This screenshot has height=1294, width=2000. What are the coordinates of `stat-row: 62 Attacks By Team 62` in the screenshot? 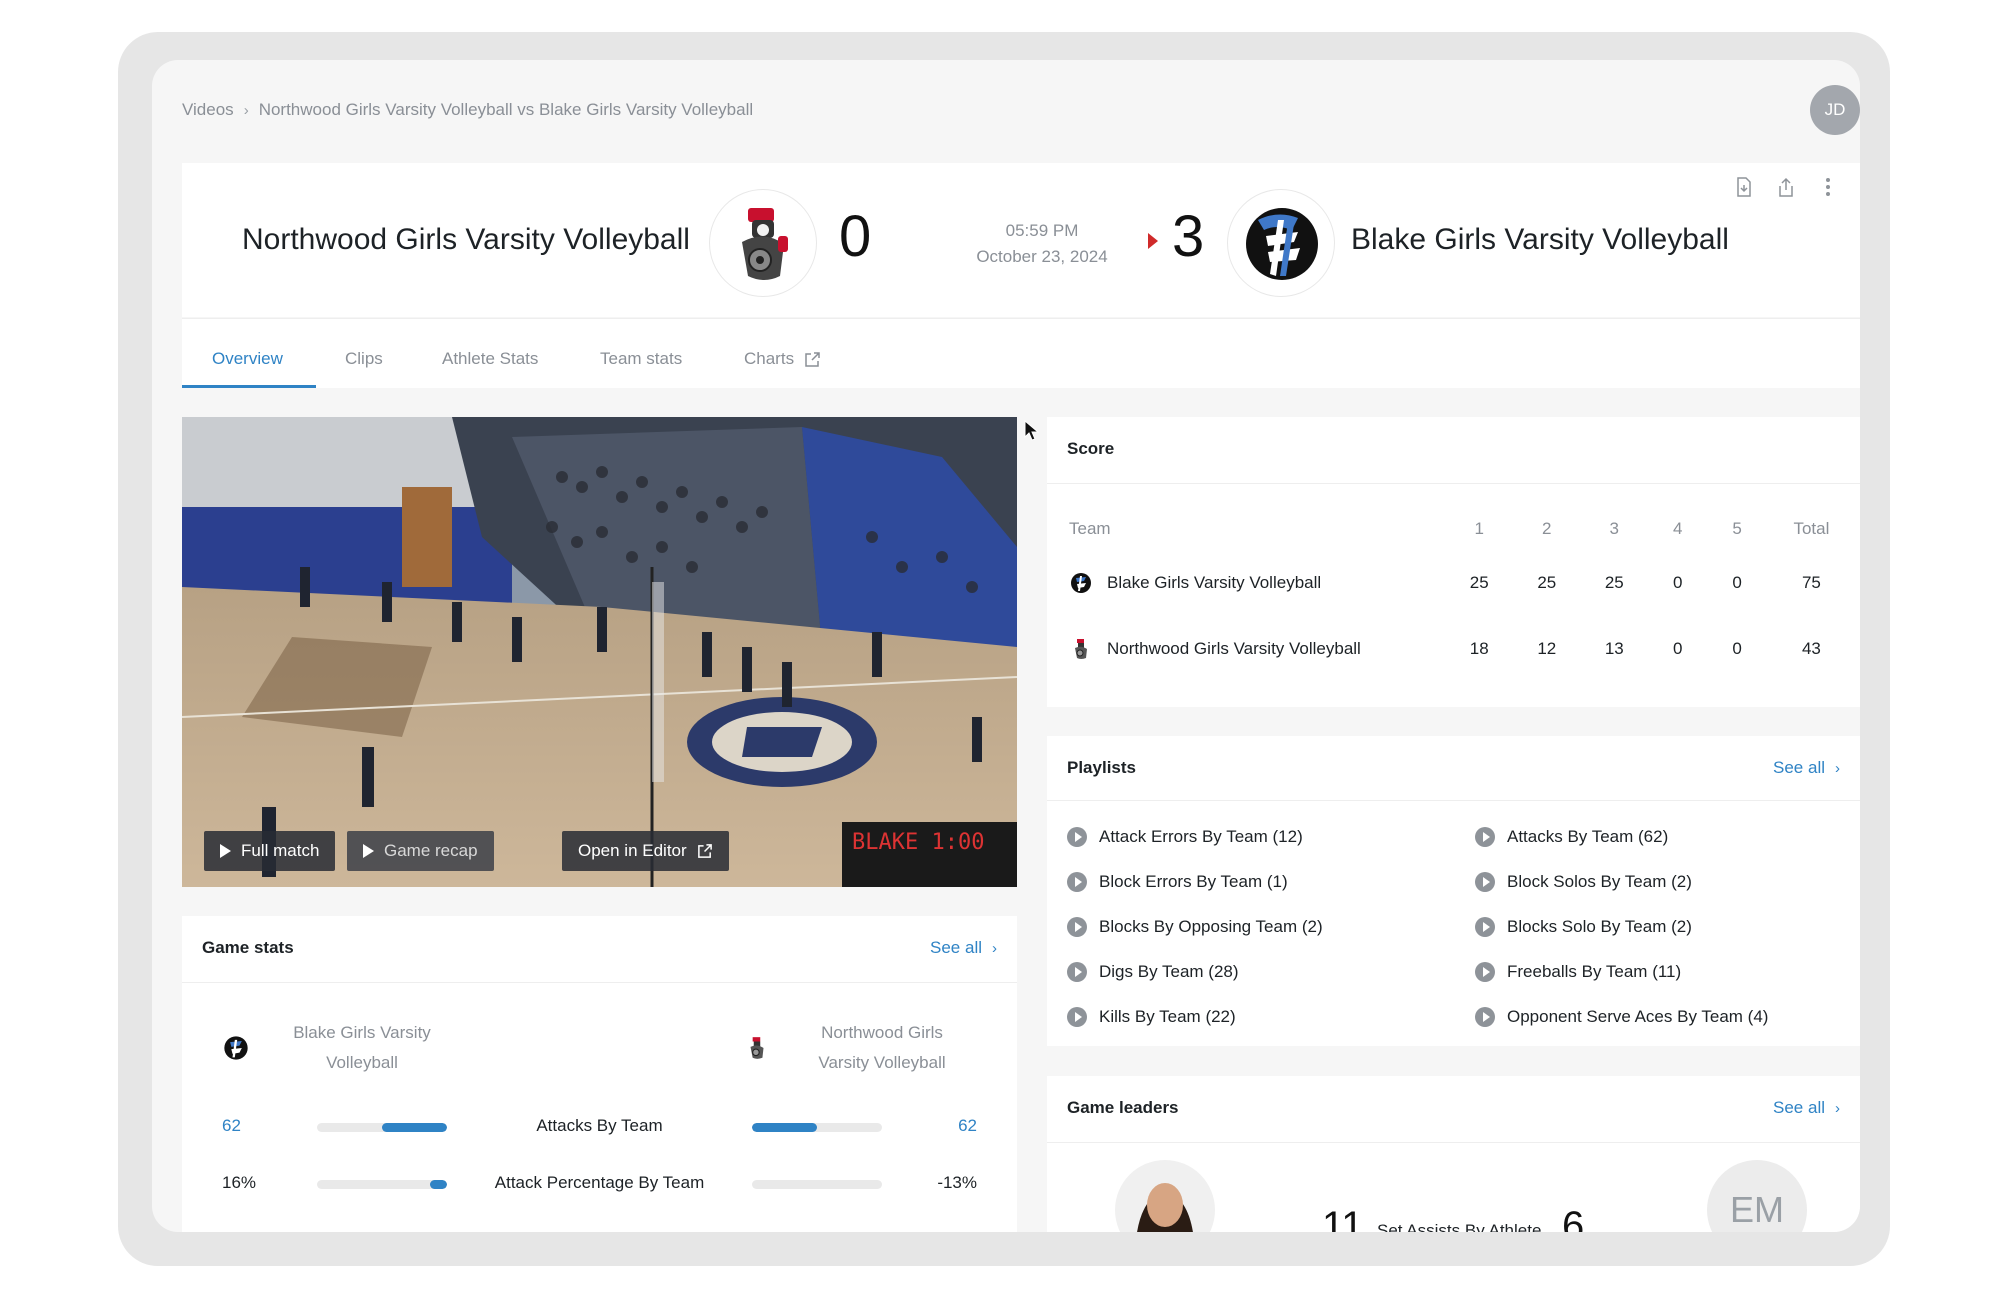 It's located at (599, 1127).